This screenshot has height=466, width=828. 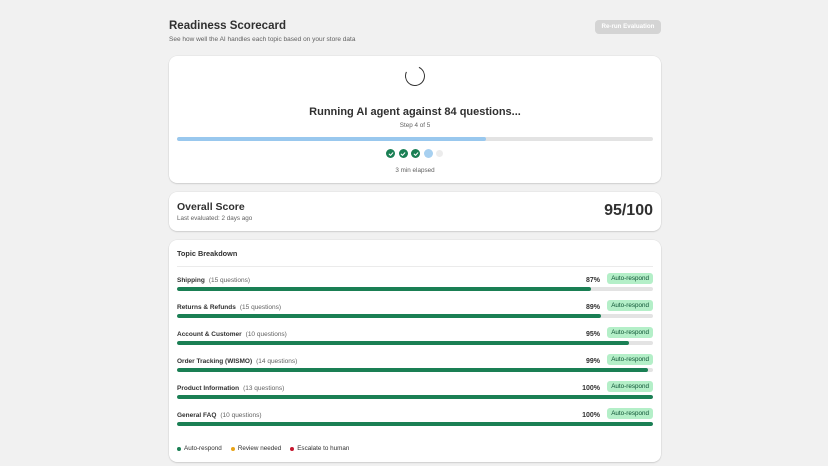 I want to click on topic-name: Returns & Refunds (15 questions), so click(x=229, y=307).